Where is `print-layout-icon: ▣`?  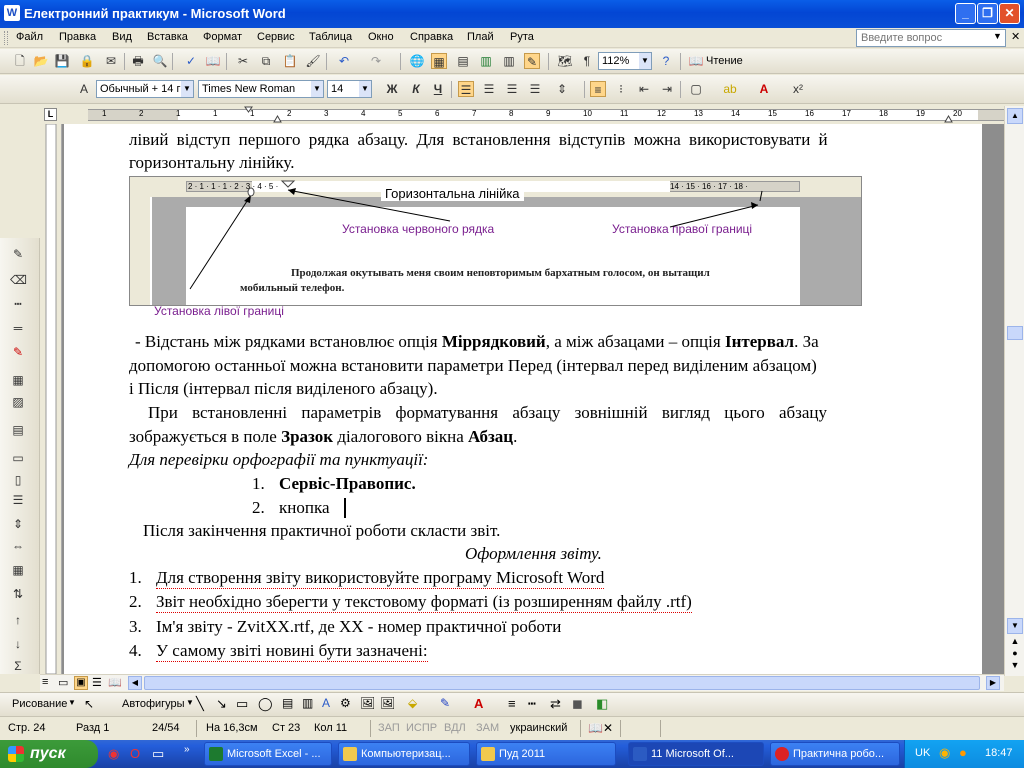
print-layout-icon: ▣ is located at coordinates (81, 683).